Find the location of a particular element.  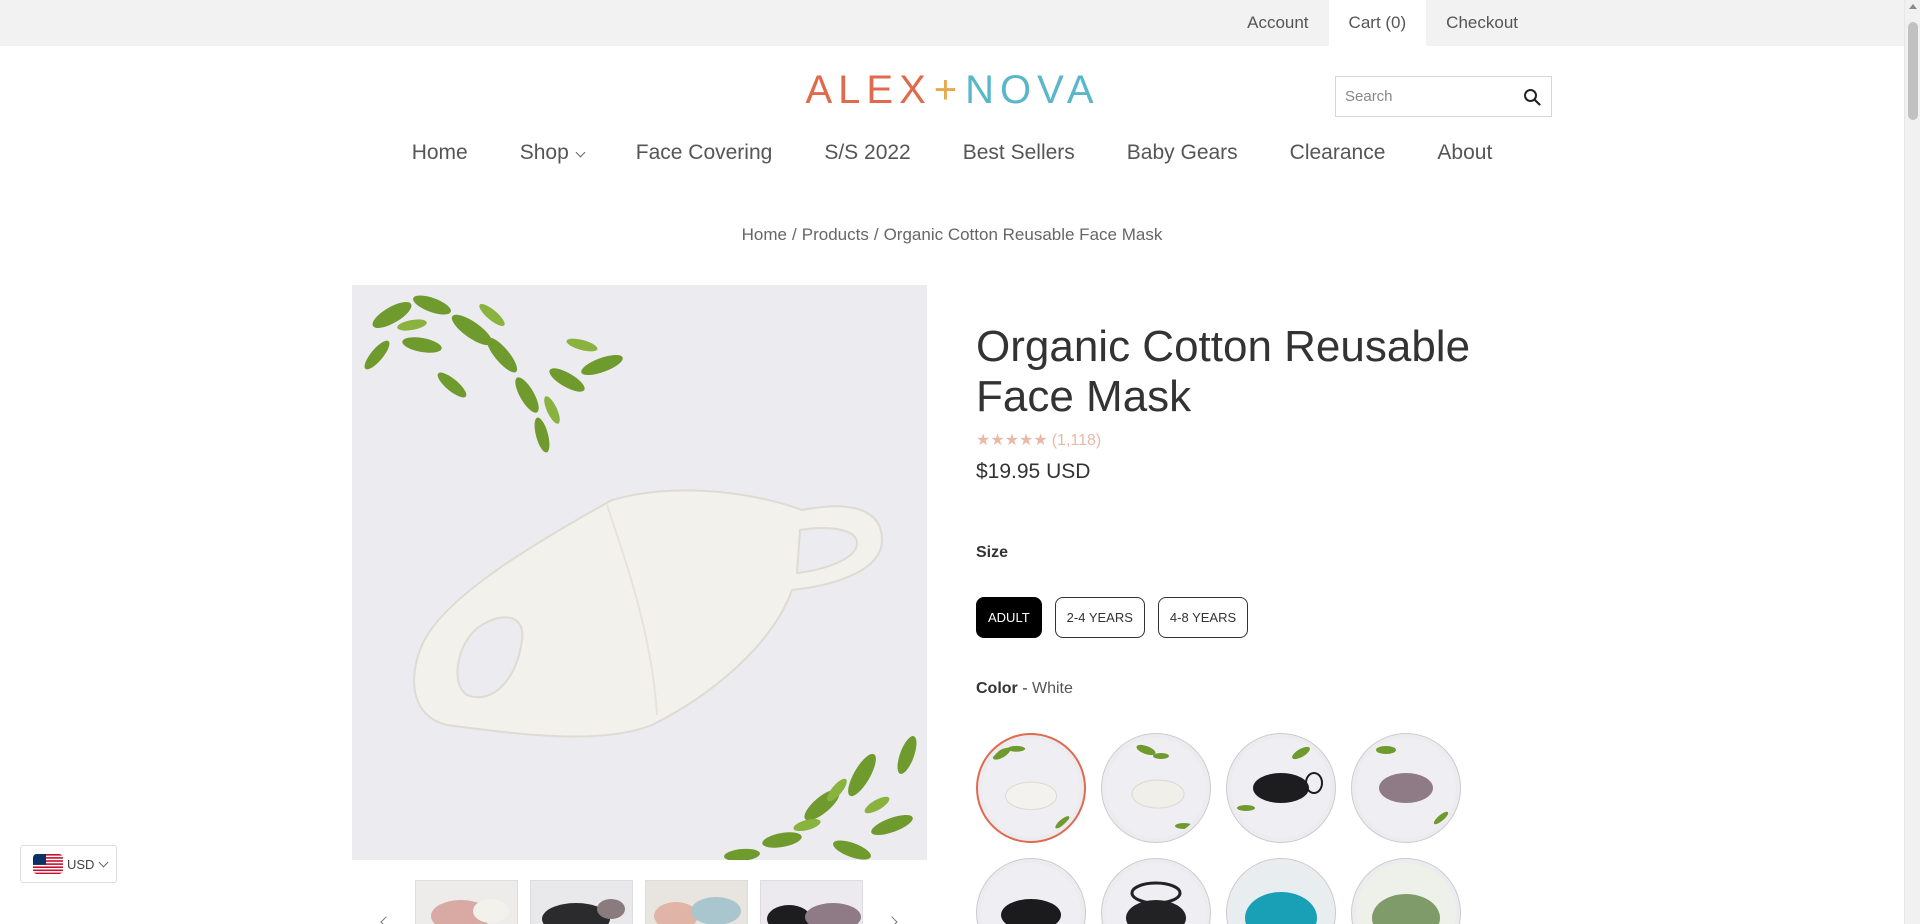

scroll-up-arrow is located at coordinates (1913, 6).